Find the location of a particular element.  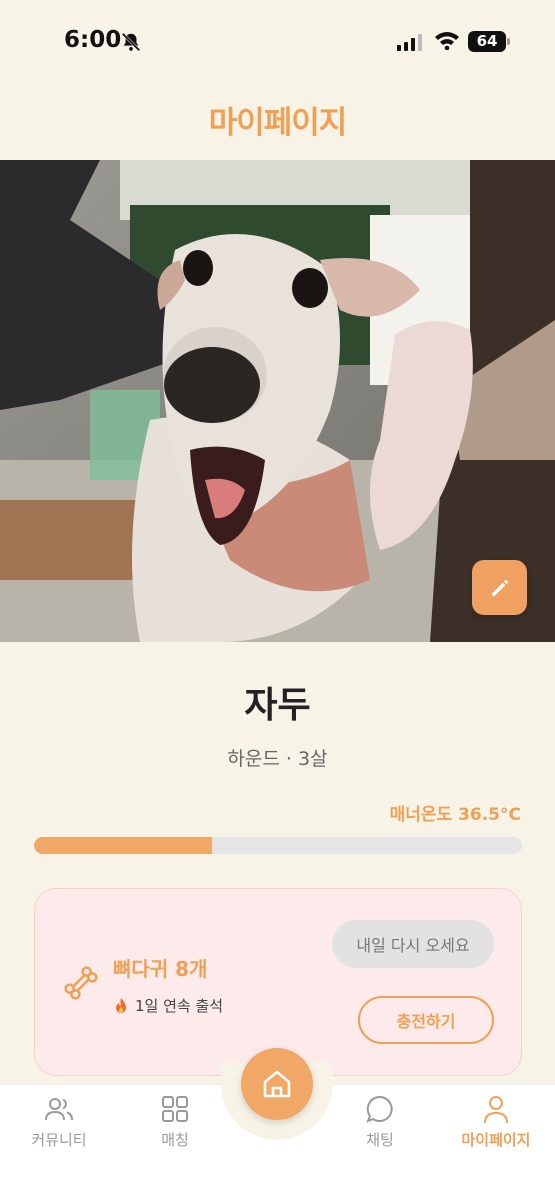

edit-photo-button is located at coordinates (499, 587).